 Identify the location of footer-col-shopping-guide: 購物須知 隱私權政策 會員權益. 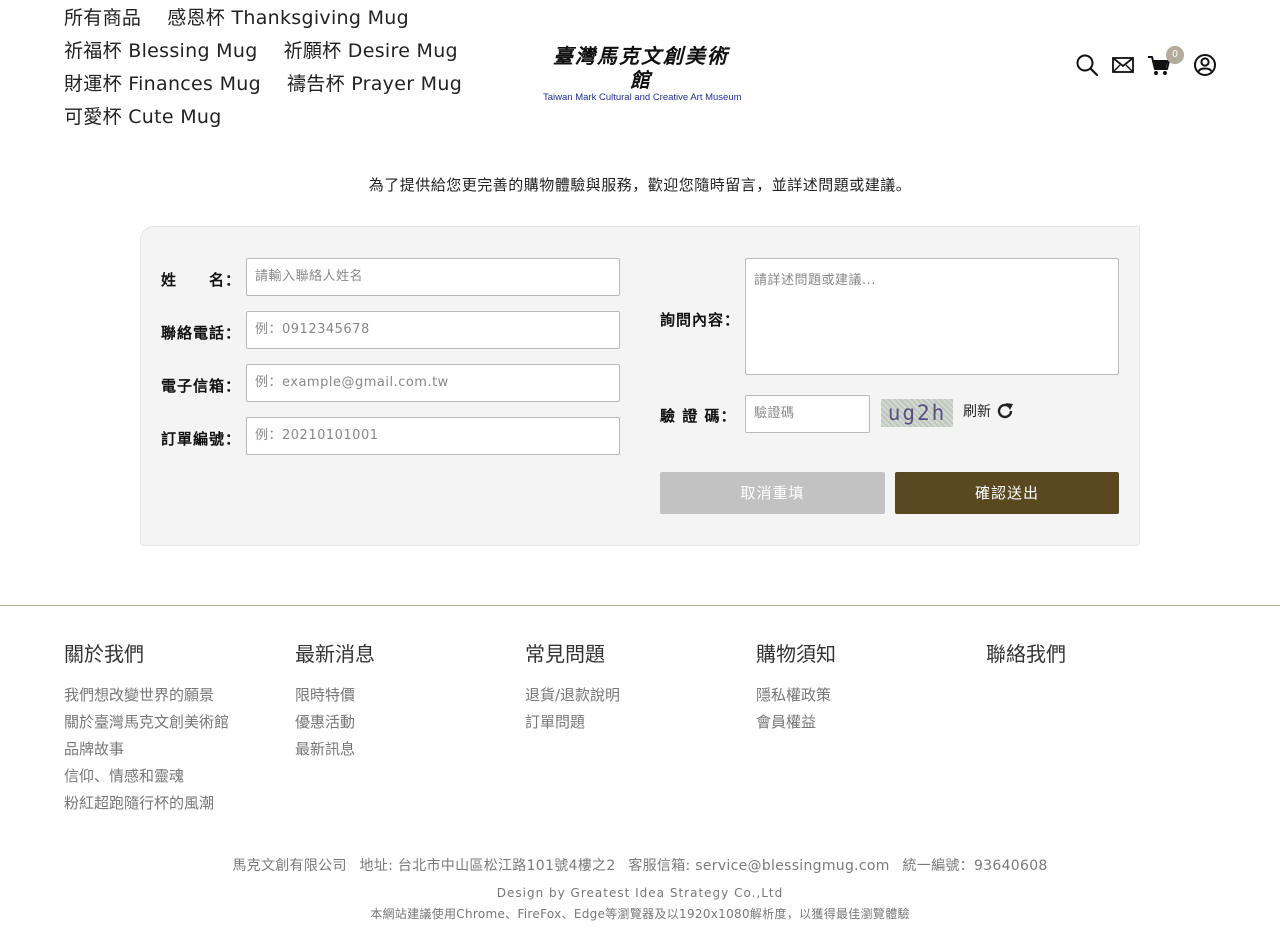
(866, 688).